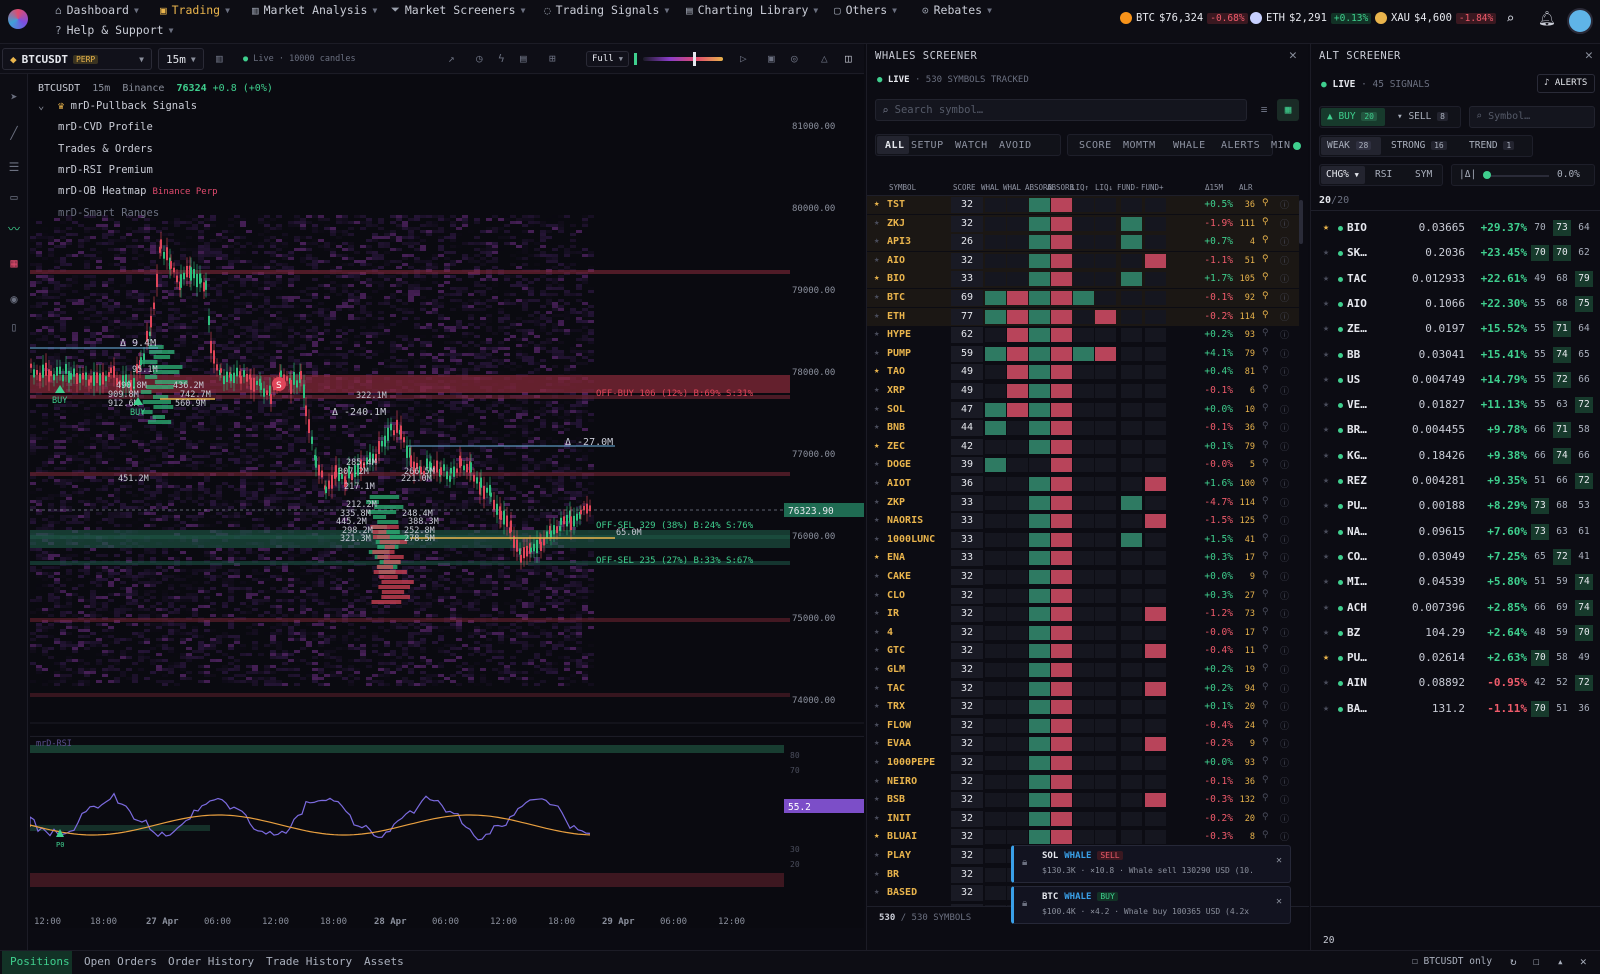  I want to click on layers-icon: ▤, so click(523, 58).